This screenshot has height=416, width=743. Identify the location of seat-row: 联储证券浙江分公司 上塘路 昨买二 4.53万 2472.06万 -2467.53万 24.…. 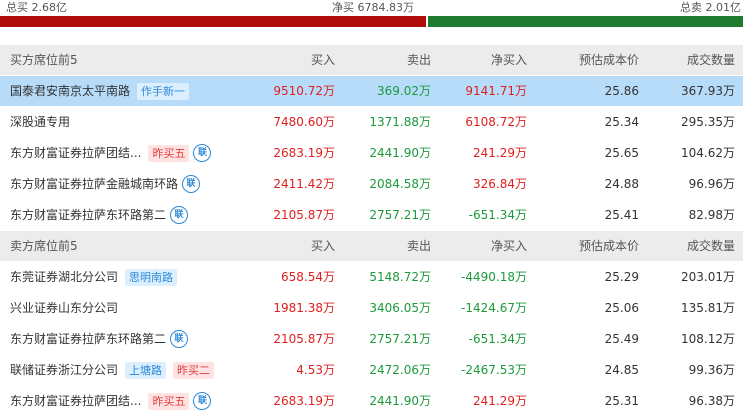
(371, 370).